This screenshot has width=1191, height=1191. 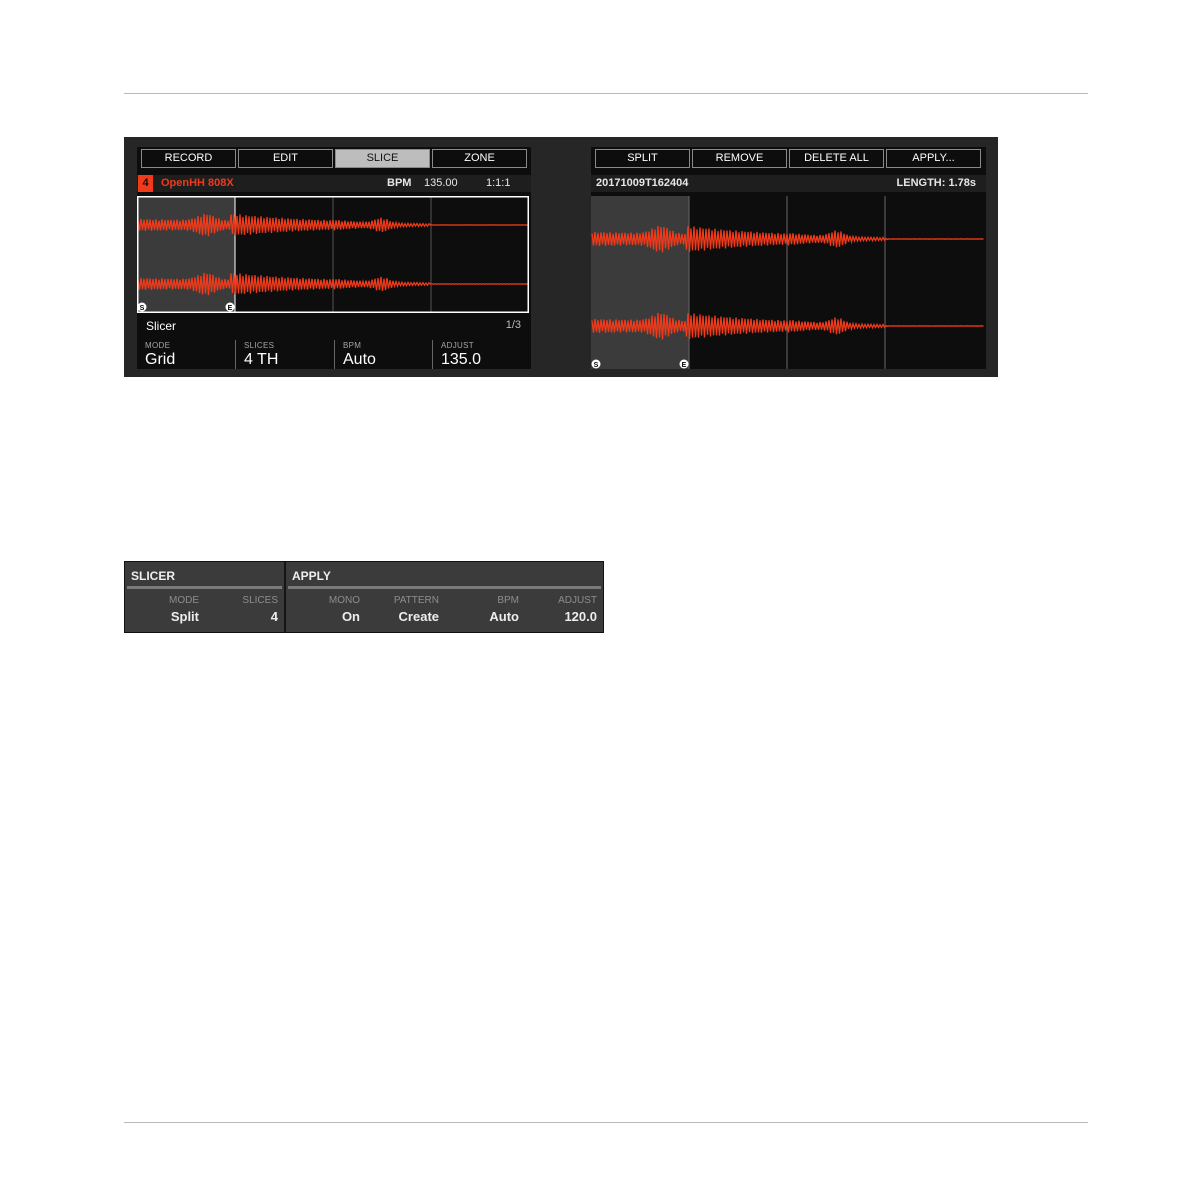 What do you see at coordinates (504, 616) in the screenshot?
I see `strip-param-bpm-value: Auto` at bounding box center [504, 616].